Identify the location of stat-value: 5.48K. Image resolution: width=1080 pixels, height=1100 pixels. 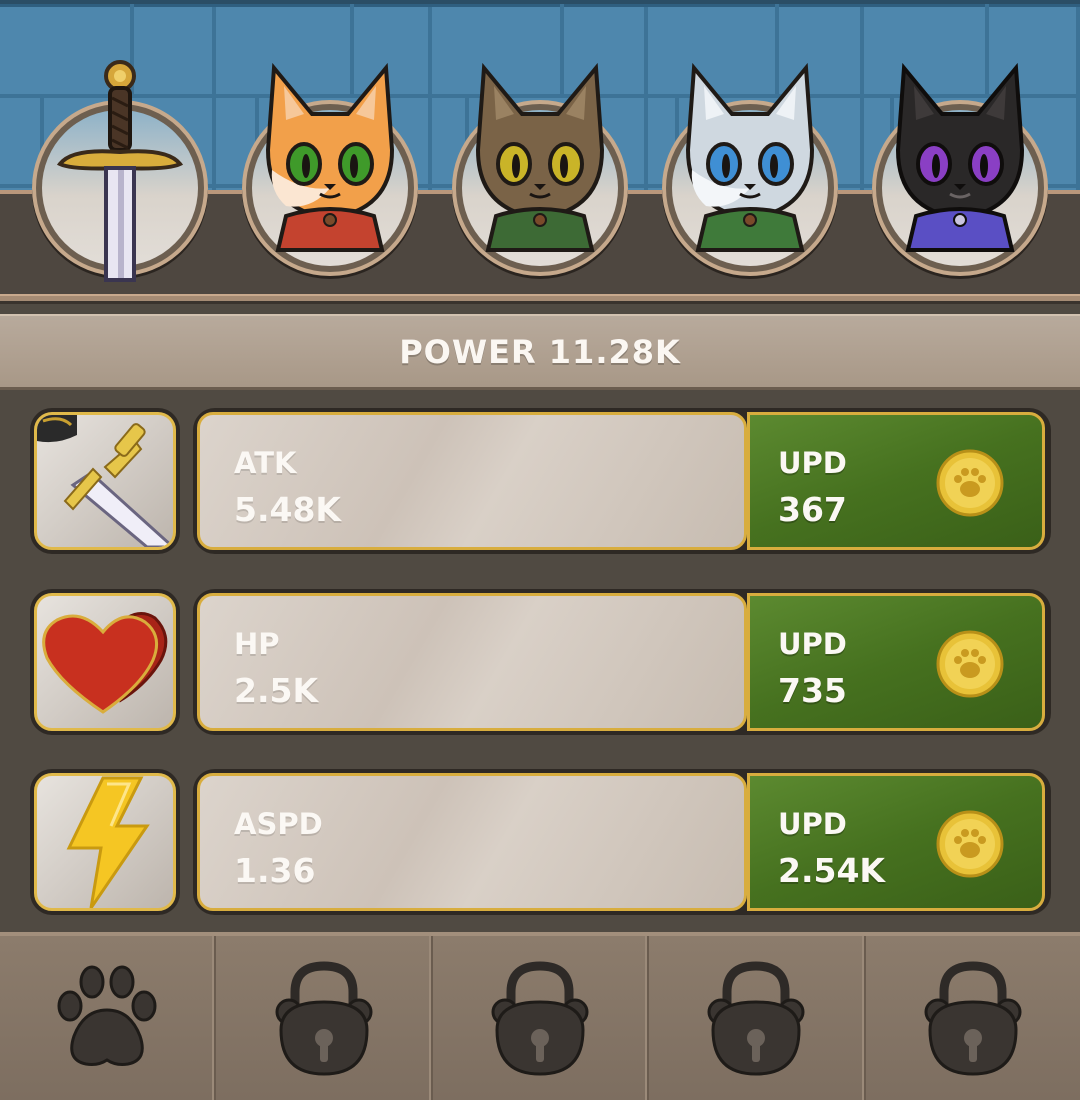
(287, 509).